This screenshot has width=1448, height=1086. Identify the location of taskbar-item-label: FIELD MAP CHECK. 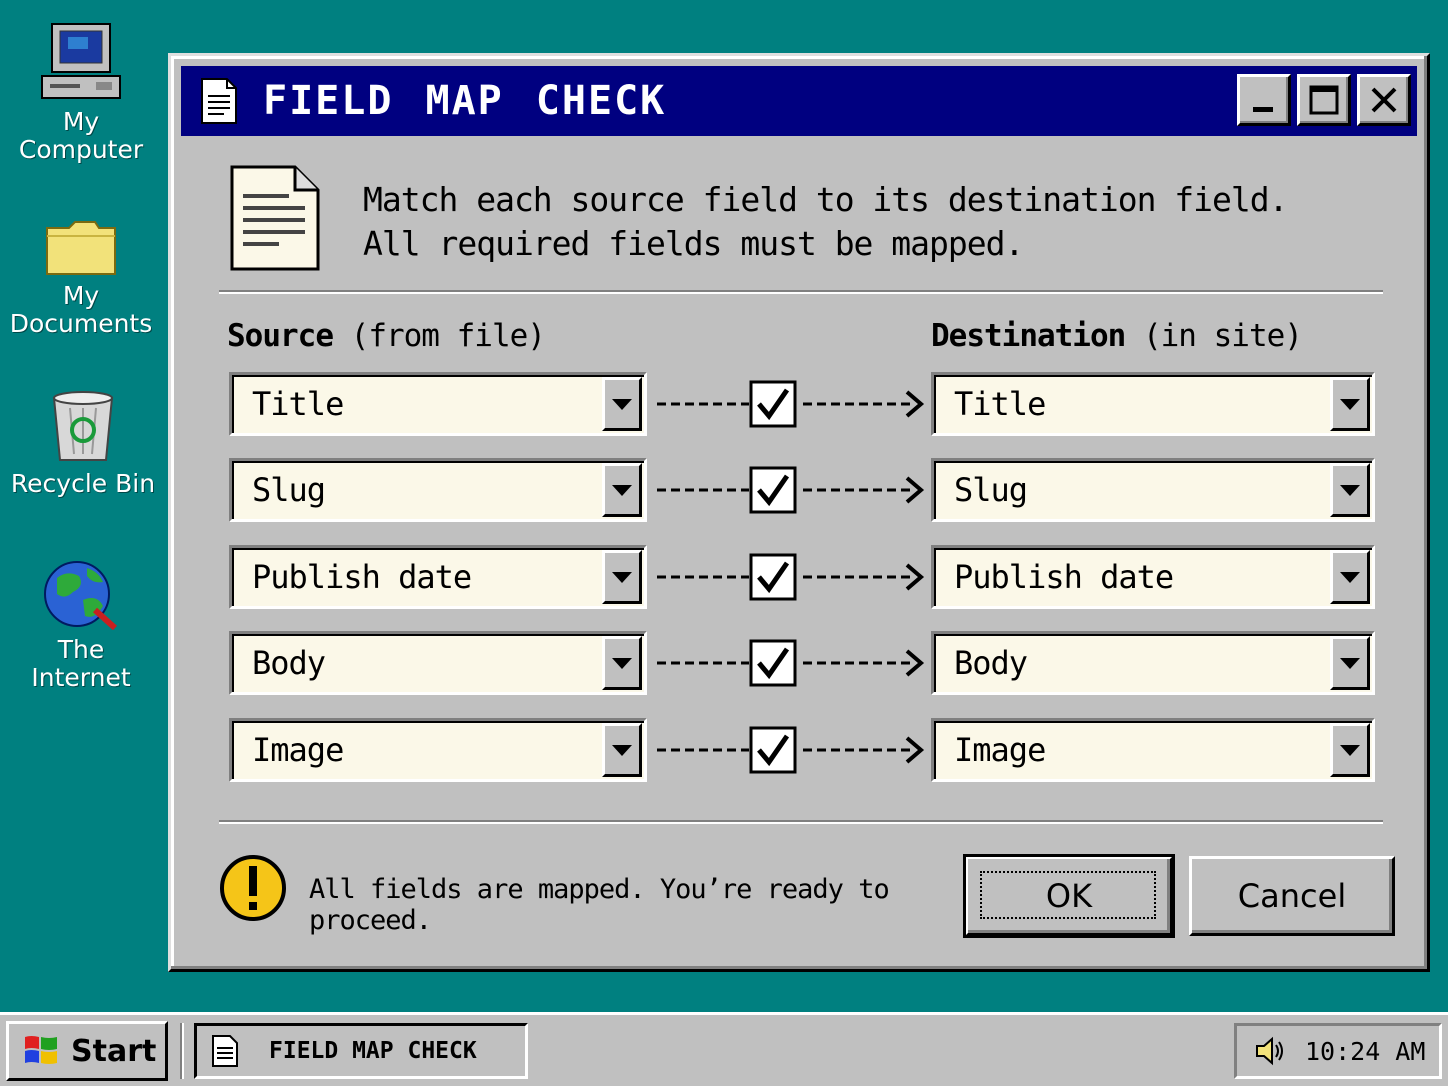
(373, 1051).